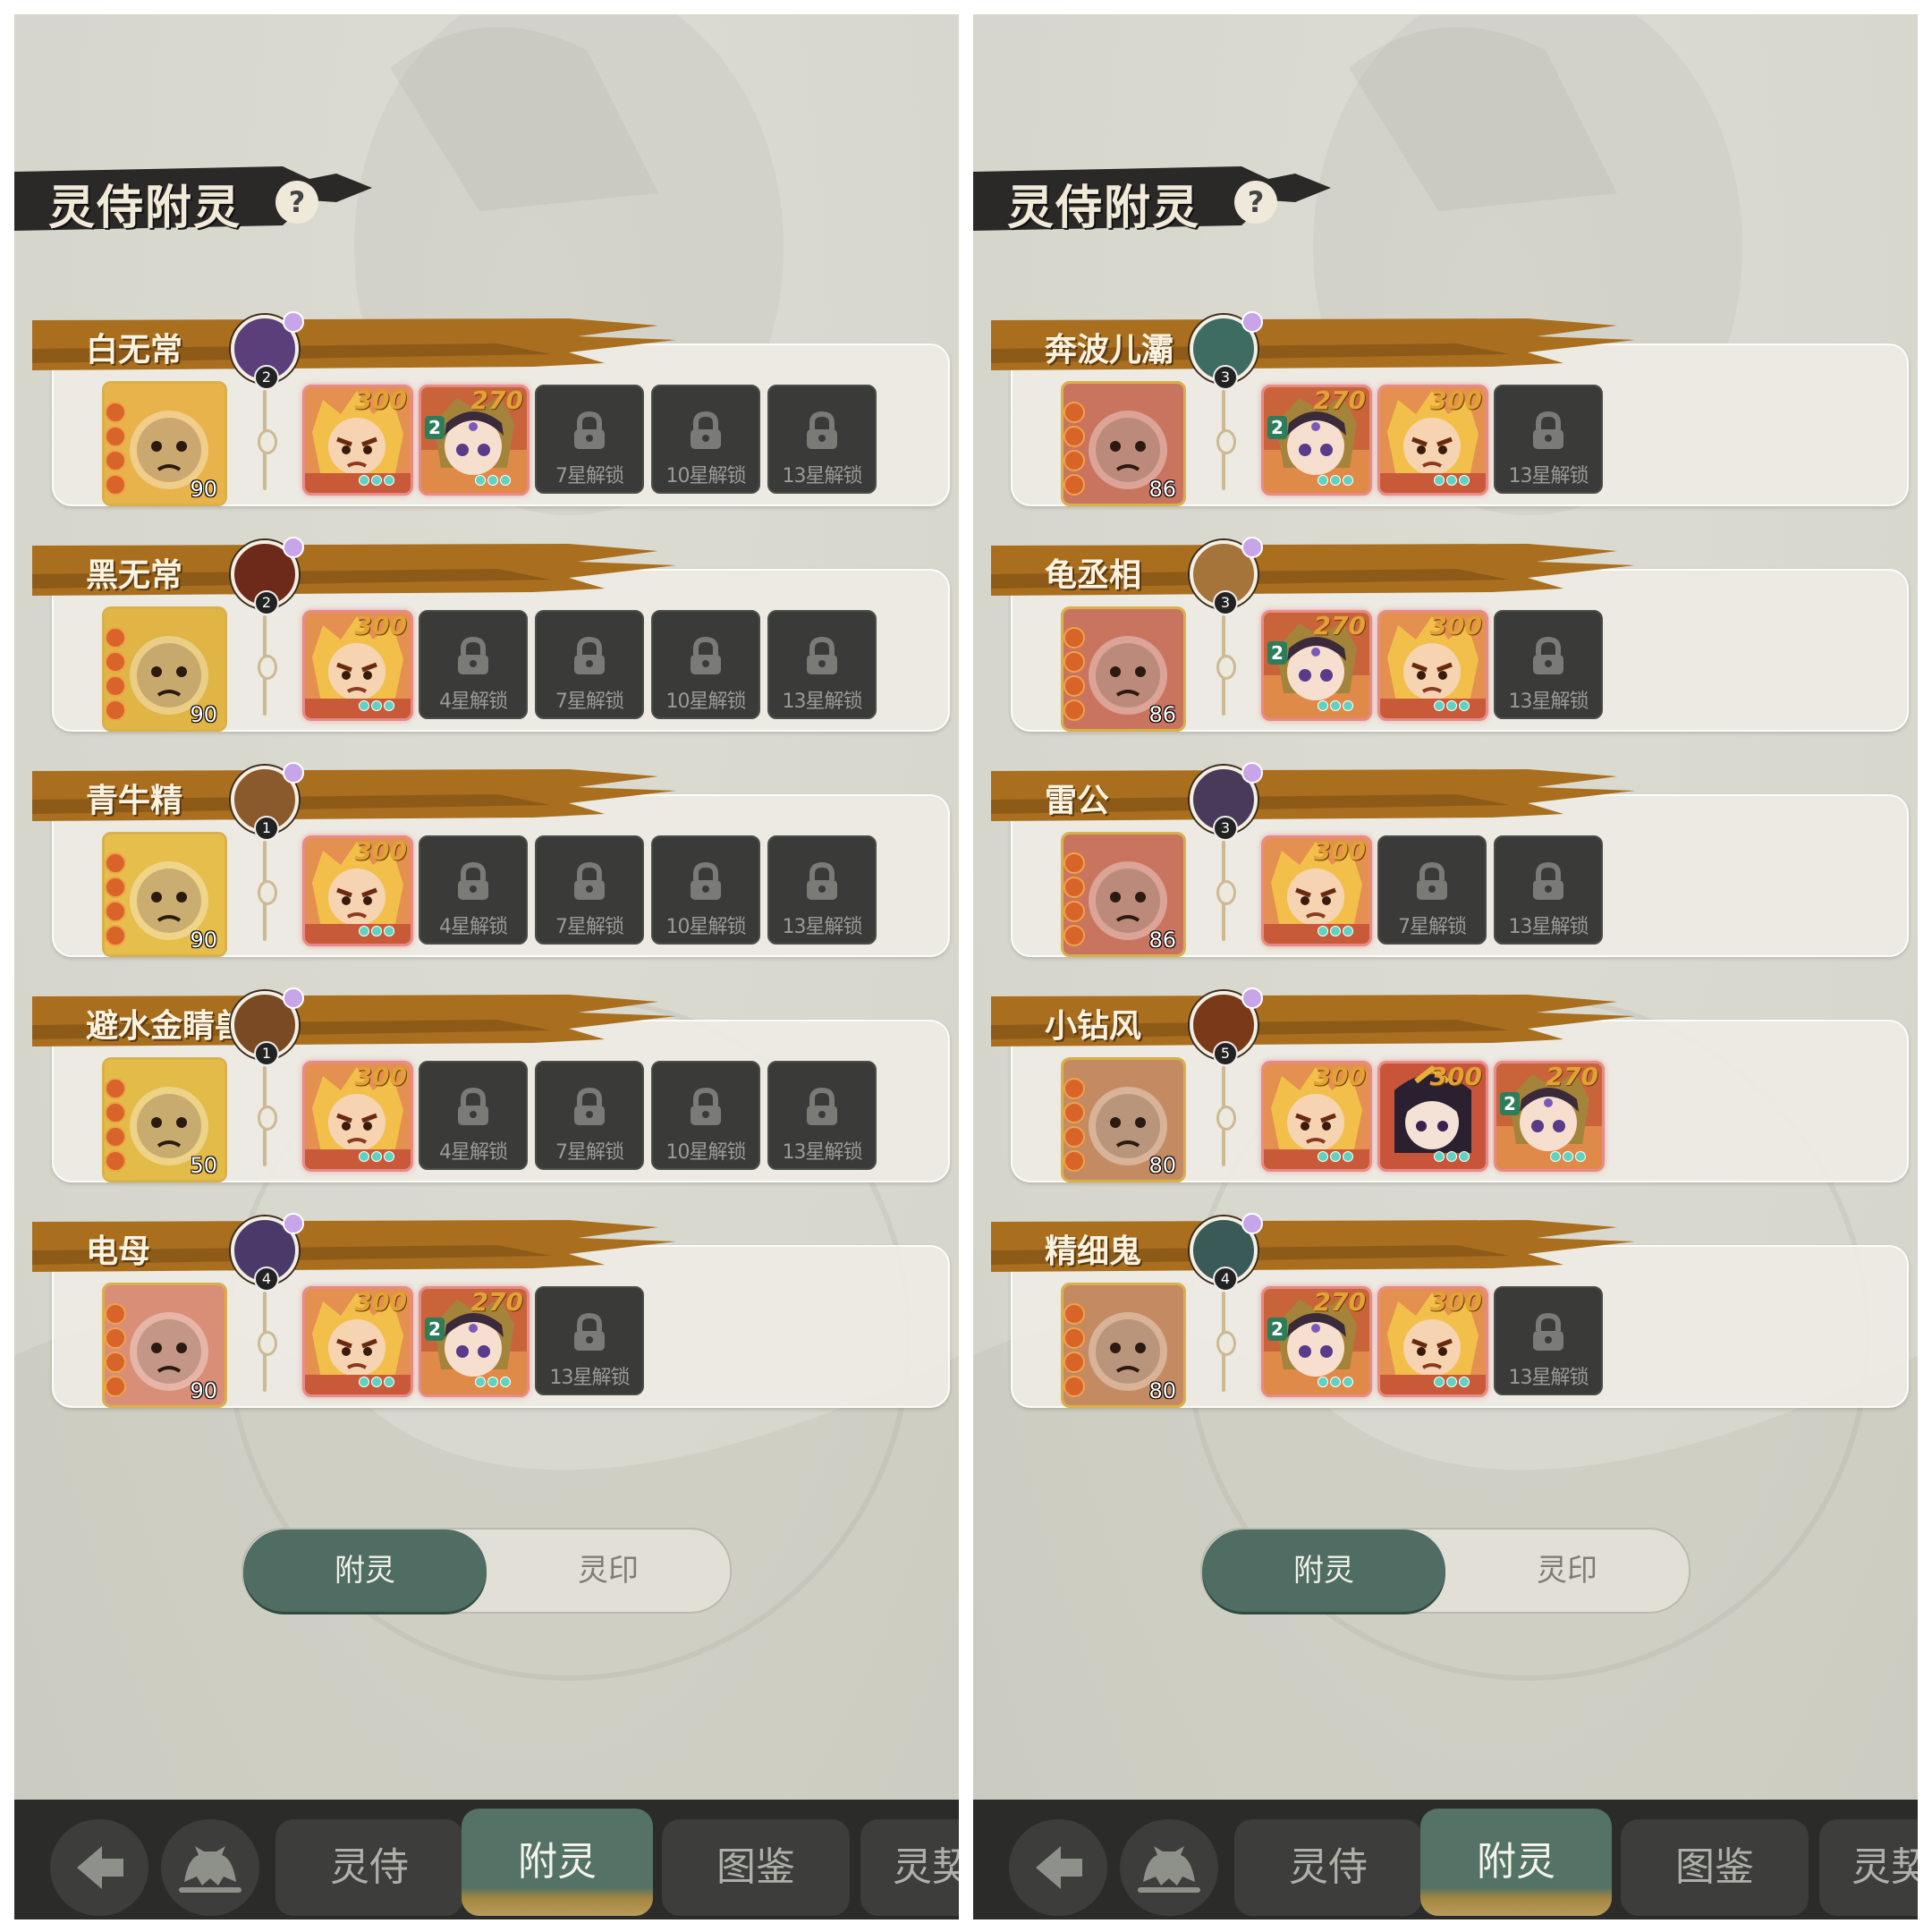 This screenshot has height=1932, width=1932. What do you see at coordinates (118, 1251) in the screenshot?
I see `servant-name: 电母` at bounding box center [118, 1251].